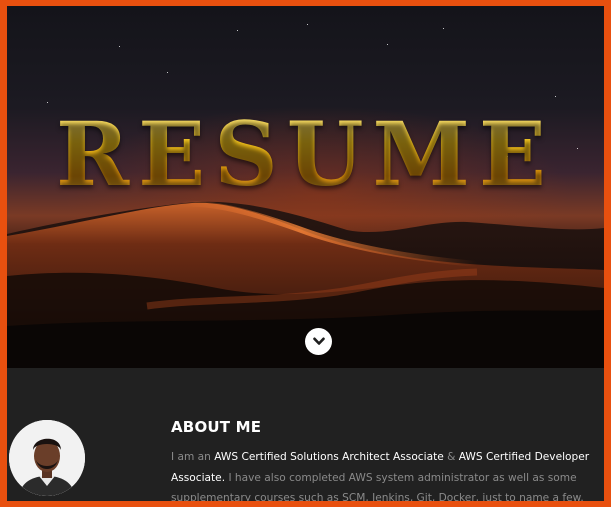  I want to click on avatar, so click(47, 458).